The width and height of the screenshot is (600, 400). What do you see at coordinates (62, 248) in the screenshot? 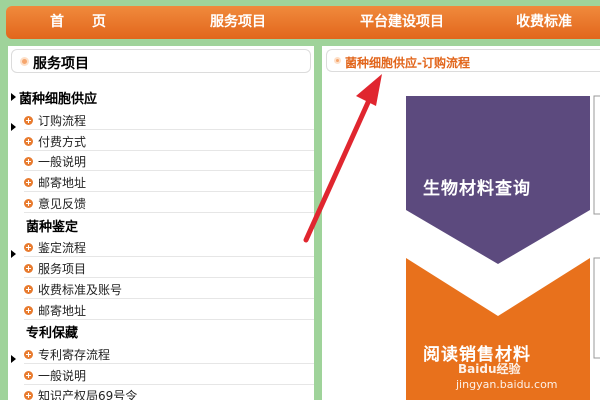
I see `sidebar-item-label: 鉴定流程` at bounding box center [62, 248].